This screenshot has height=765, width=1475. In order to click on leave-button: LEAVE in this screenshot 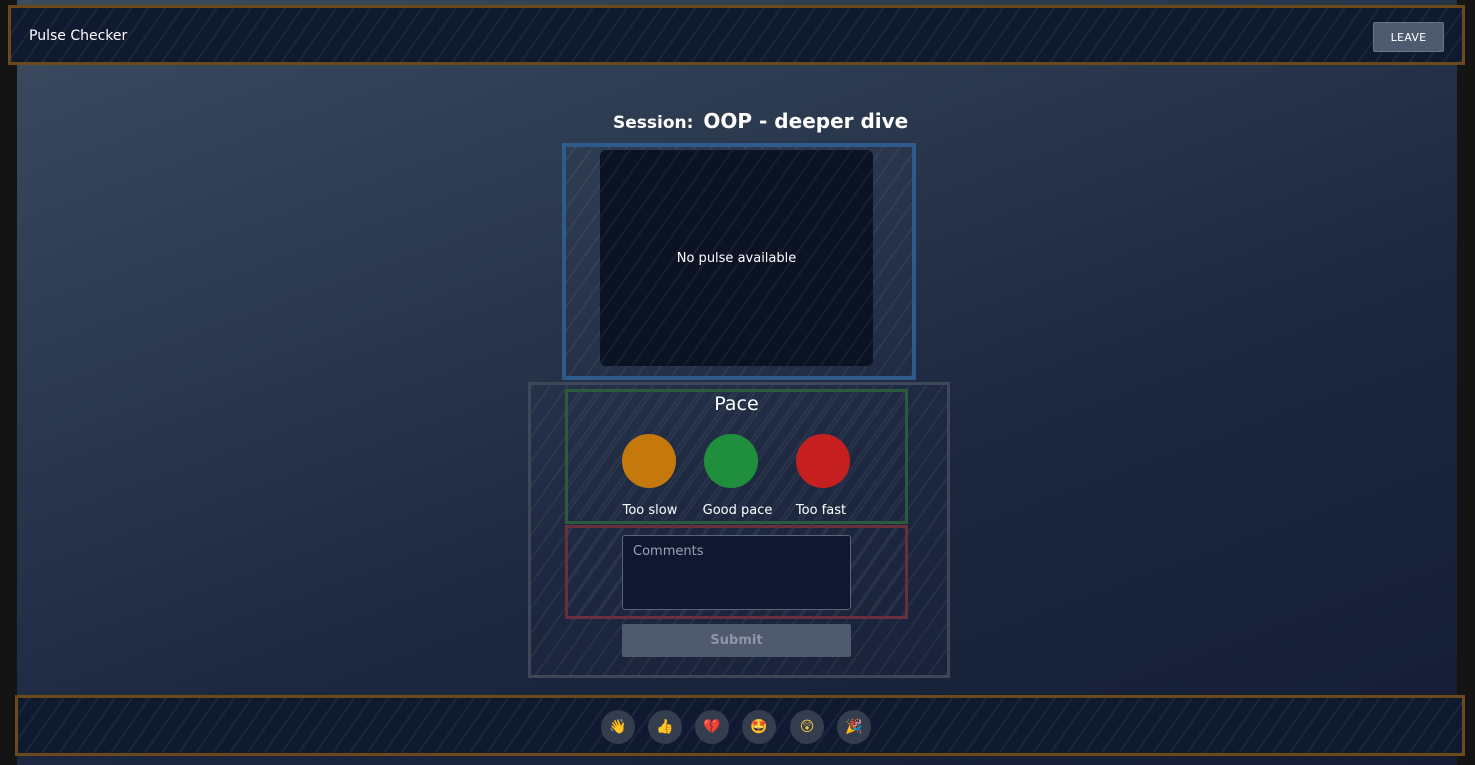, I will do `click(1408, 37)`.